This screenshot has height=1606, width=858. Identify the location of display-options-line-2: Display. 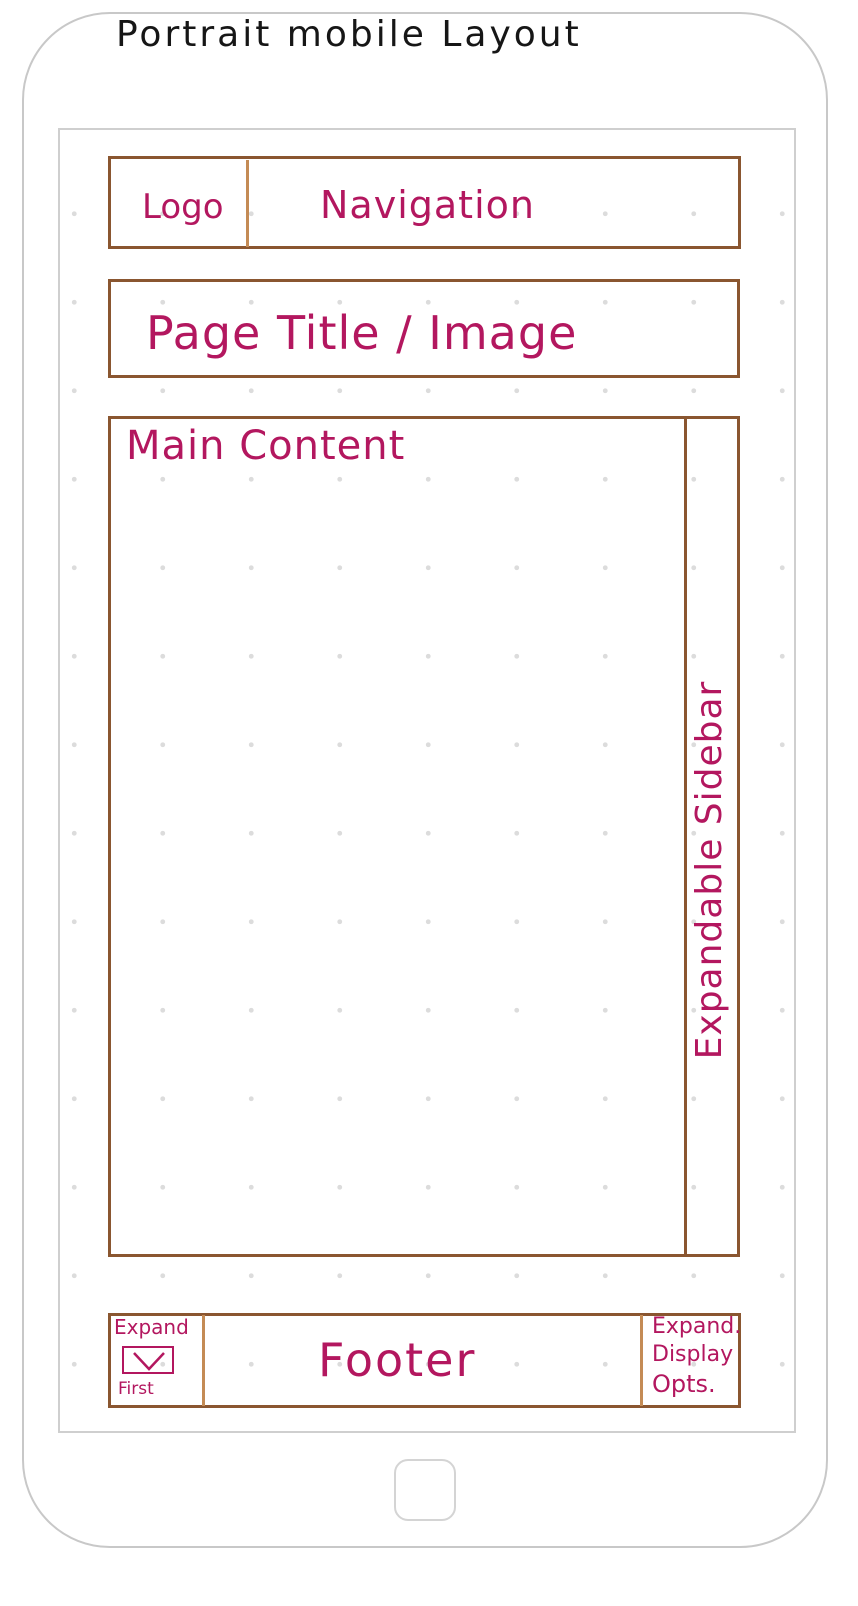
(692, 1355).